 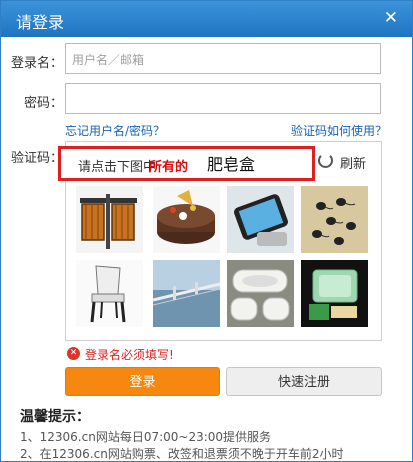 What do you see at coordinates (146, 437) in the screenshot?
I see `tip-item-1: 1、12306.cn网站每日07:00~23:00提供服务` at bounding box center [146, 437].